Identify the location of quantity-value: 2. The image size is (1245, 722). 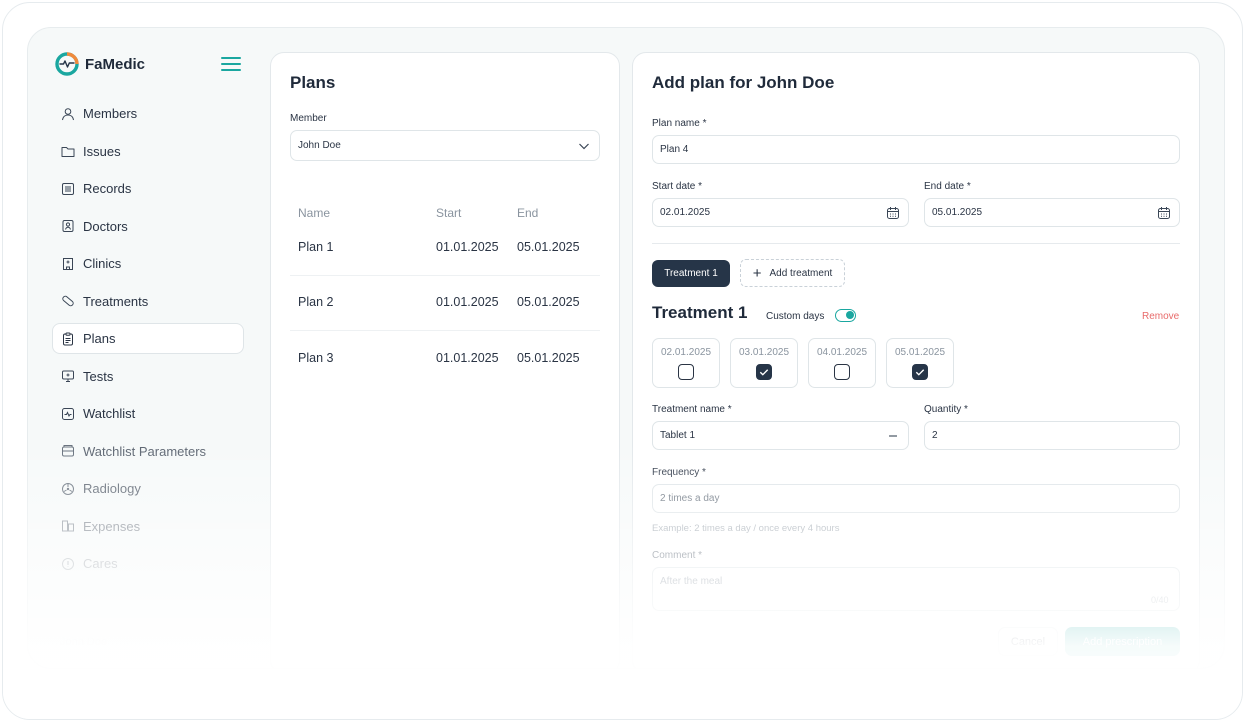
(935, 435).